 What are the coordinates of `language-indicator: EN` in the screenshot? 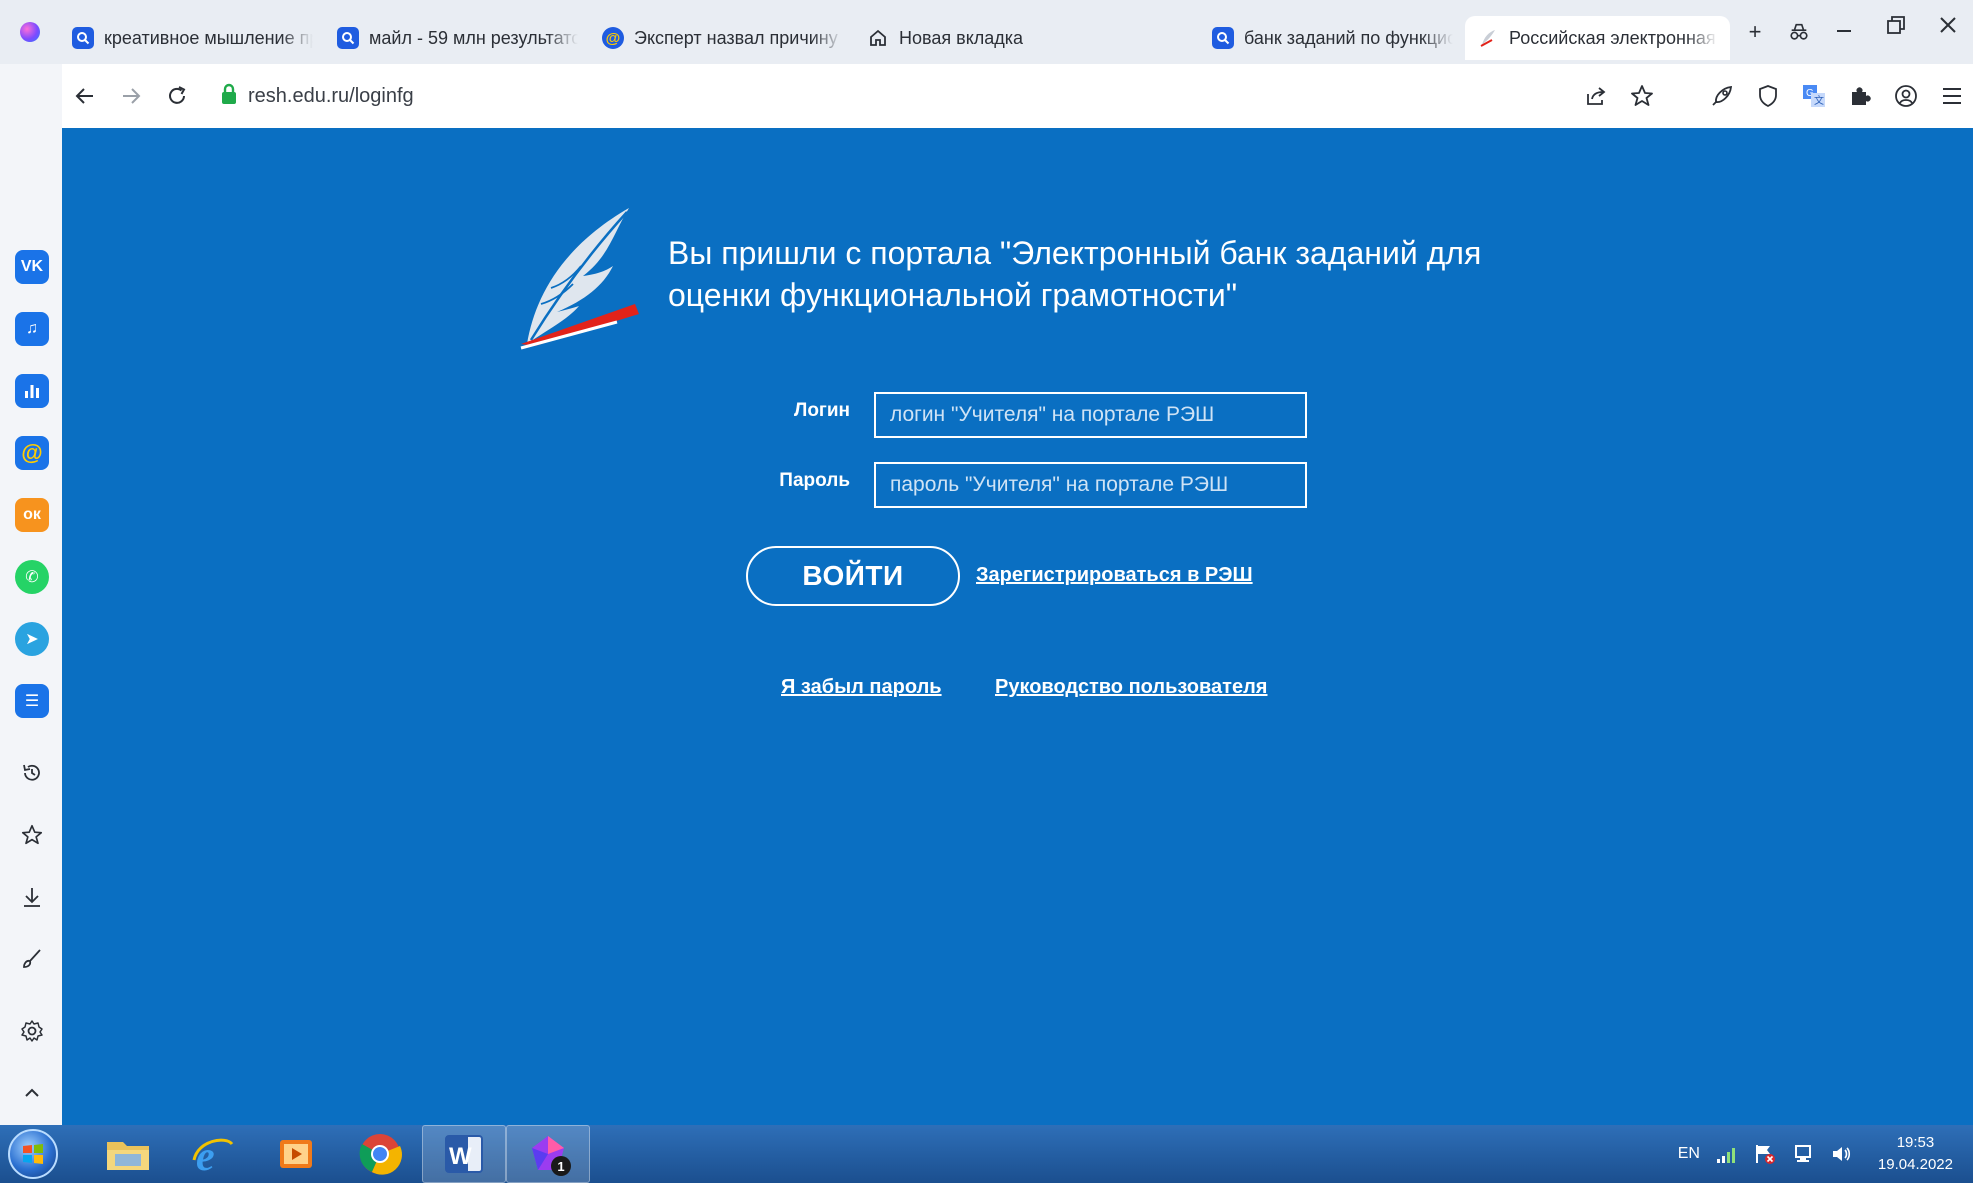 It's located at (1689, 1154).